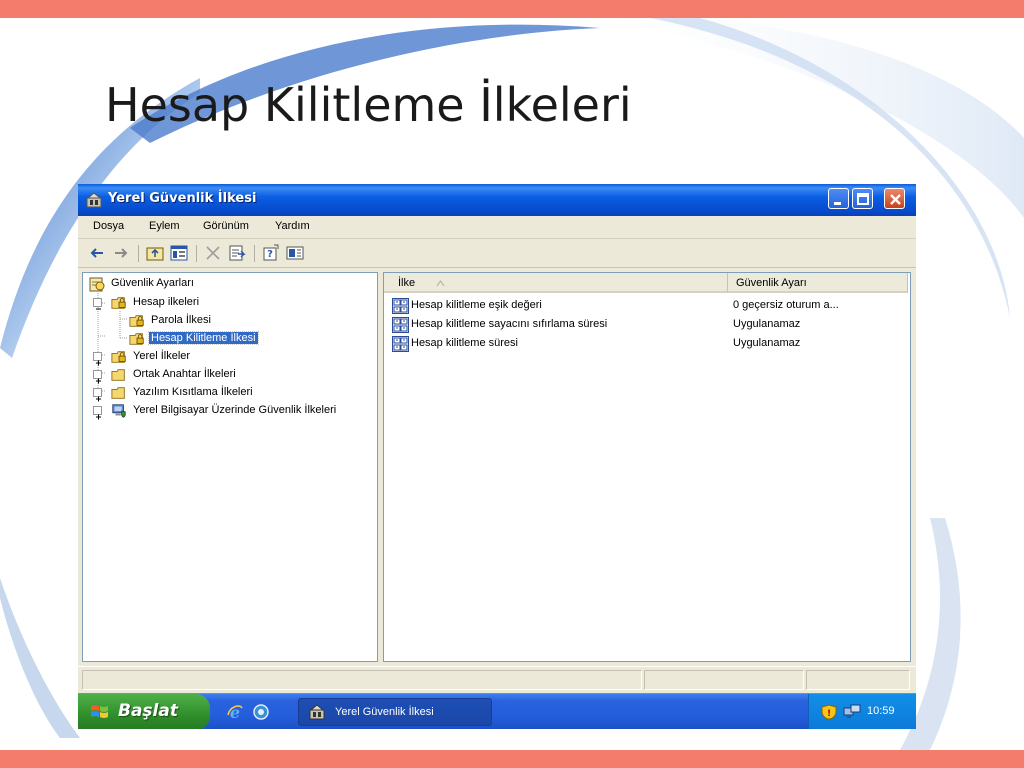 This screenshot has height=768, width=1024. I want to click on slide-title: Hesap Kilitleme İlkeleri, so click(368, 105).